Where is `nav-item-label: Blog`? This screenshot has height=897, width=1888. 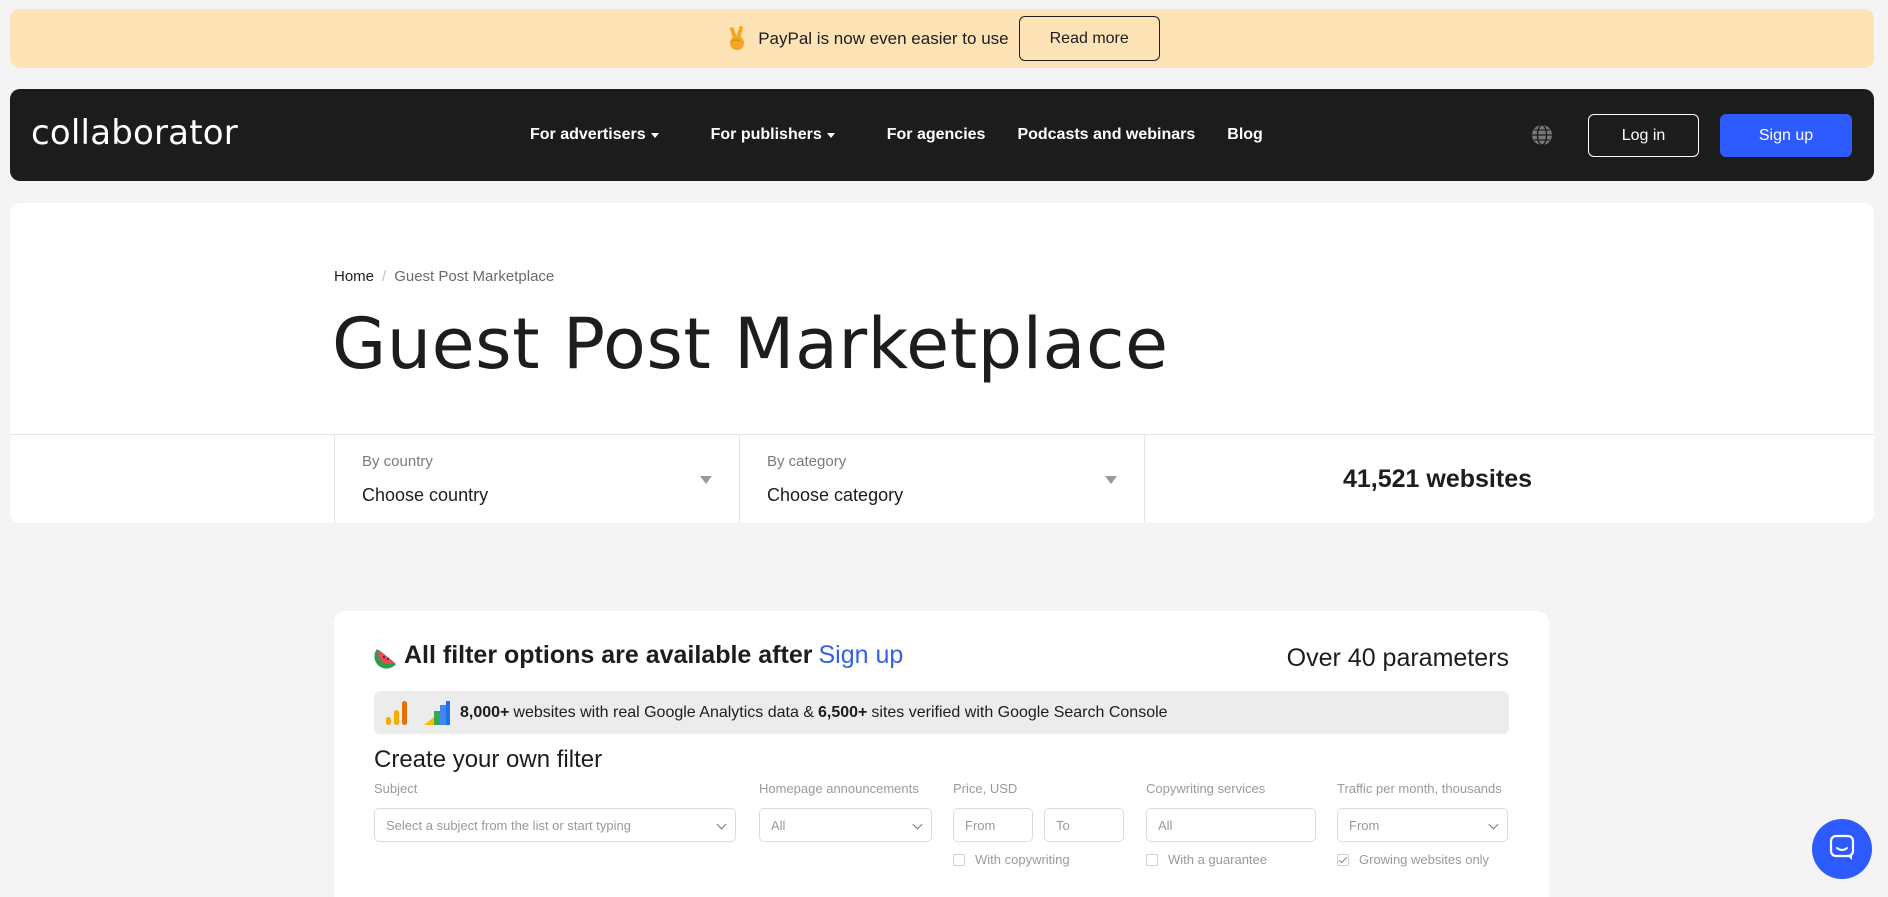
nav-item-label: Blog is located at coordinates (1245, 134).